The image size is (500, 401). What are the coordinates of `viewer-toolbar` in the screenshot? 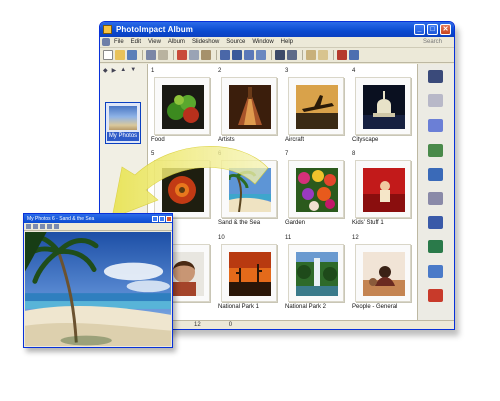 It's located at (98, 227).